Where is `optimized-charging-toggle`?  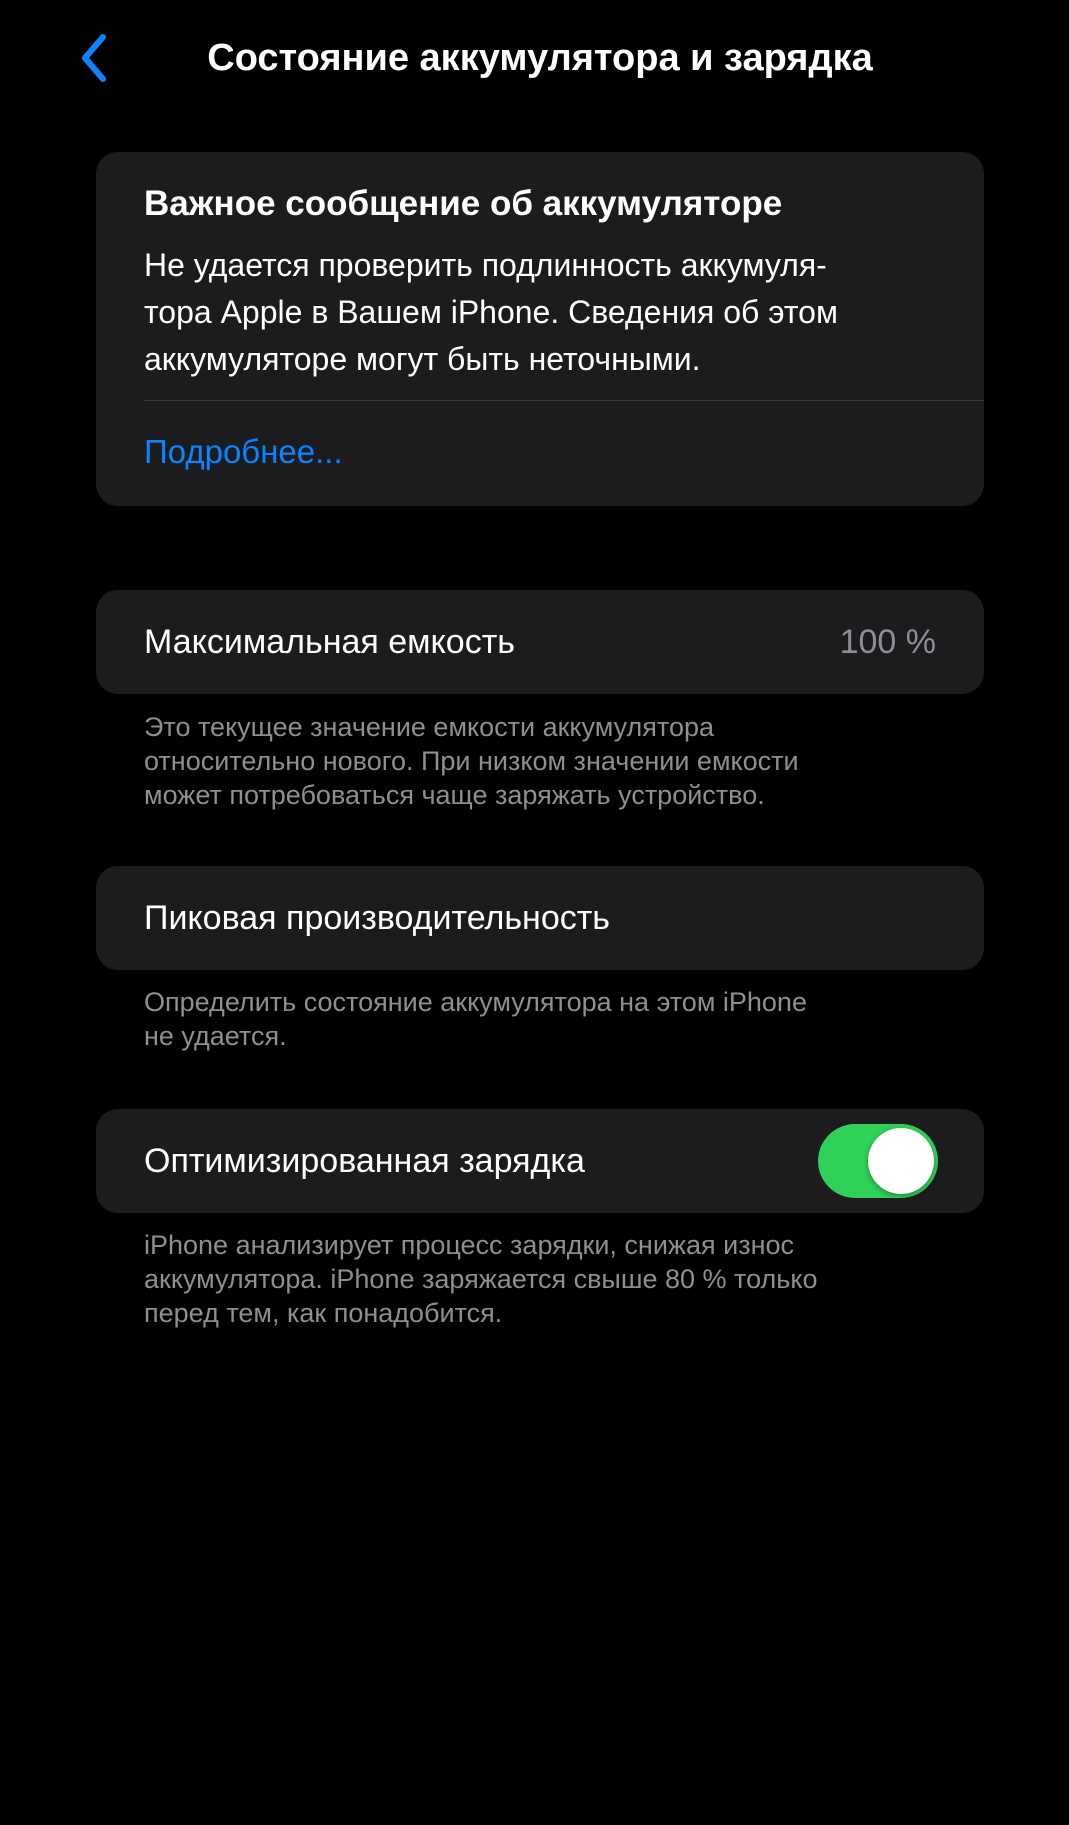
optimized-charging-toggle is located at coordinates (878, 1161).